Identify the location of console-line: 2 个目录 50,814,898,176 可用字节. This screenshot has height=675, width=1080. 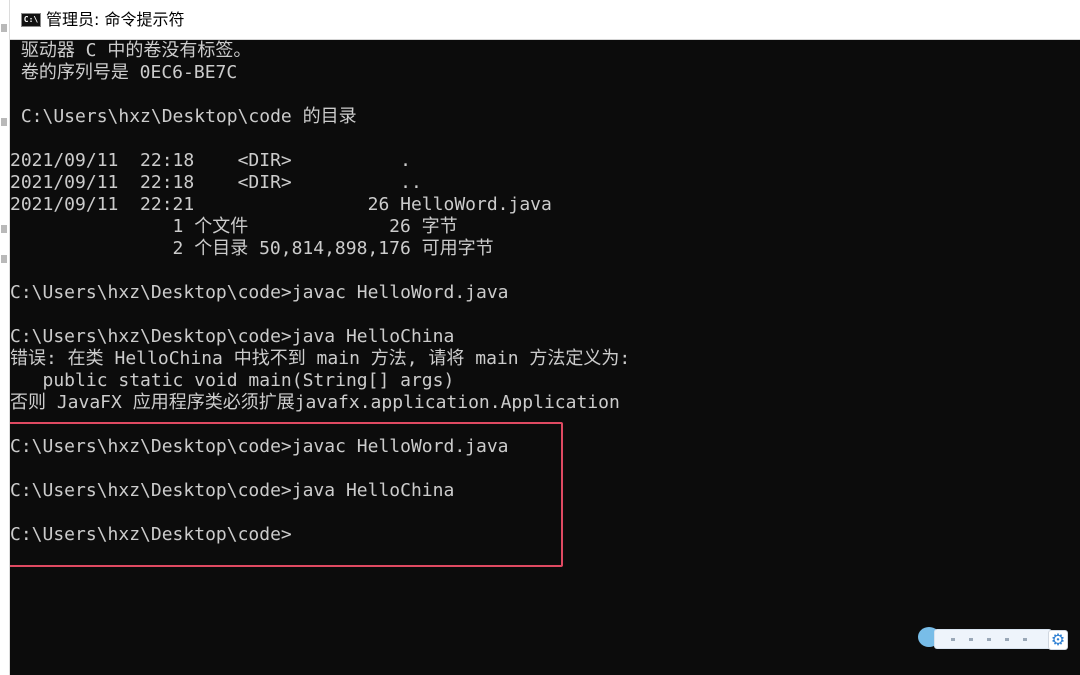
(252, 248).